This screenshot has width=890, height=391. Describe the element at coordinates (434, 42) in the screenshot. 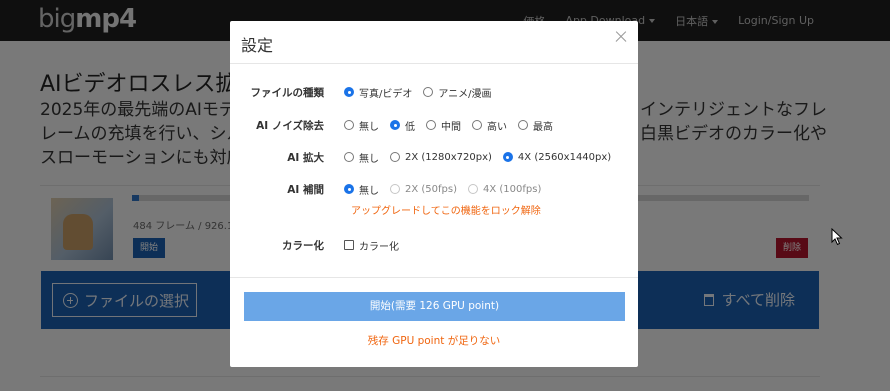

I see `modal-header: 設定` at that location.